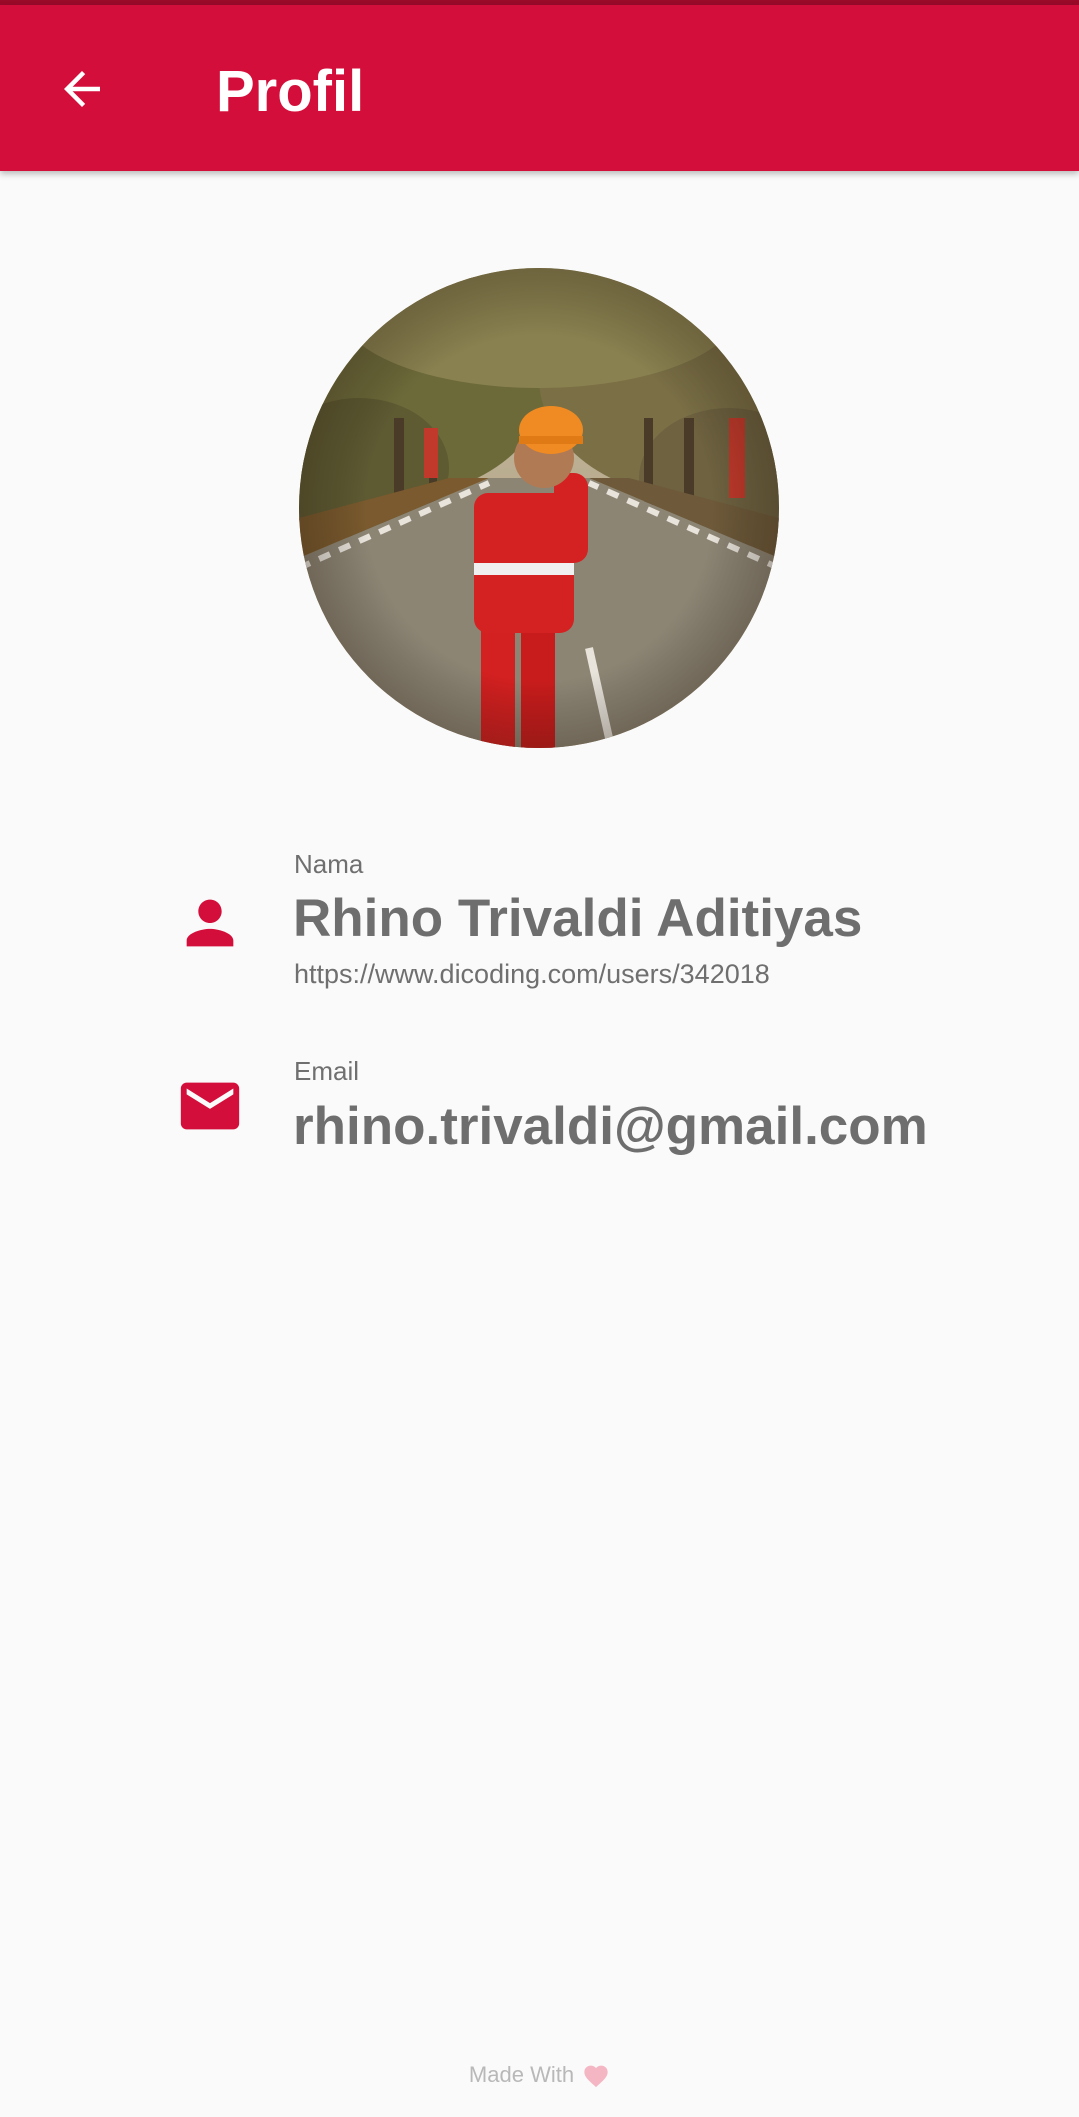 This screenshot has width=1079, height=2117. Describe the element at coordinates (578, 918) in the screenshot. I see `name-value: Rhino Trivaldi Aditiyas` at that location.